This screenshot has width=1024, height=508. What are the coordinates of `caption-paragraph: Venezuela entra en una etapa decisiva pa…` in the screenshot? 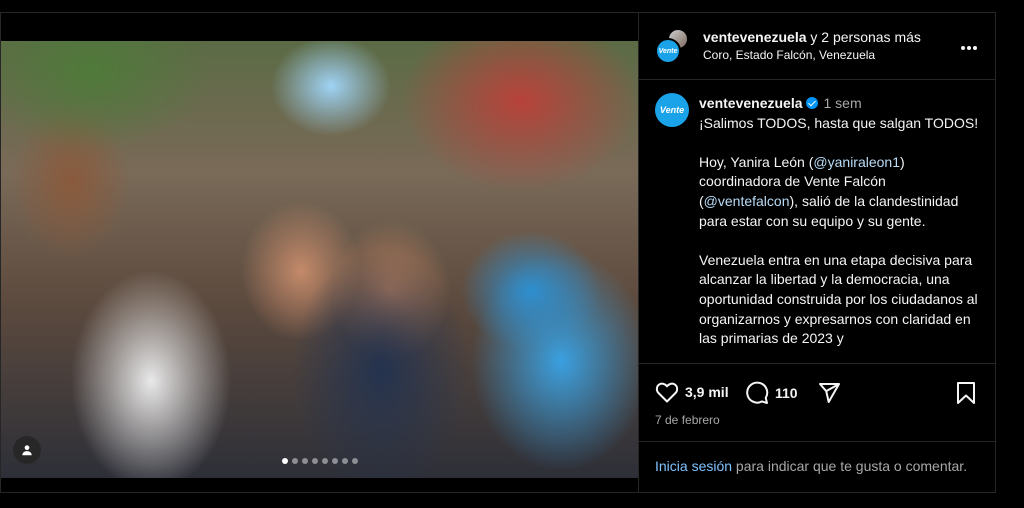 It's located at (838, 299).